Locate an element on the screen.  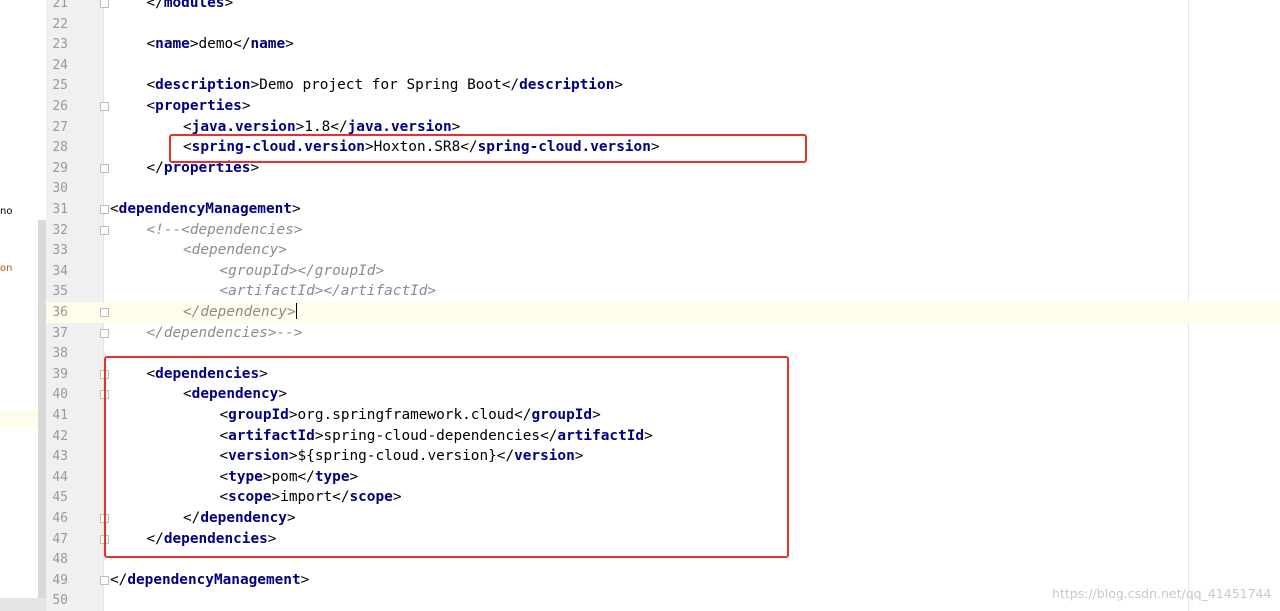
project-panel-edge: no on is located at coordinates (19, 305).